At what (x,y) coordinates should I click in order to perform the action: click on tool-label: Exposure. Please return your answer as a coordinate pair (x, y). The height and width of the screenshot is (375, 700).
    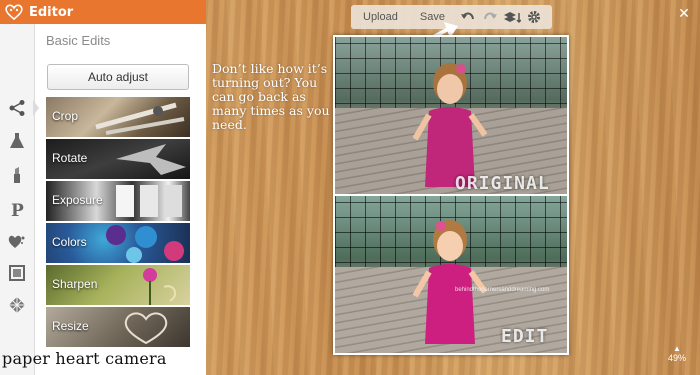
    Looking at the image, I should click on (77, 200).